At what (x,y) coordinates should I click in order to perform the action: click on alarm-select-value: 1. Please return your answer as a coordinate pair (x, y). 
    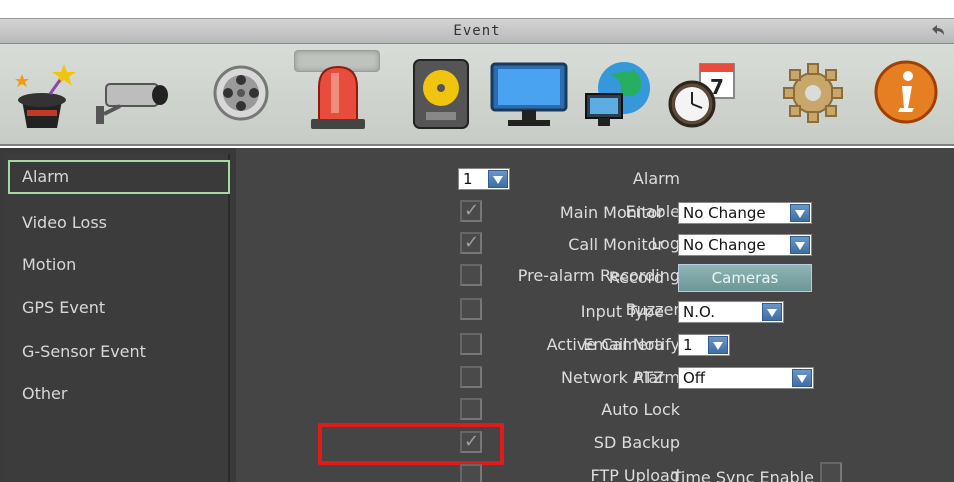
    Looking at the image, I should click on (468, 179).